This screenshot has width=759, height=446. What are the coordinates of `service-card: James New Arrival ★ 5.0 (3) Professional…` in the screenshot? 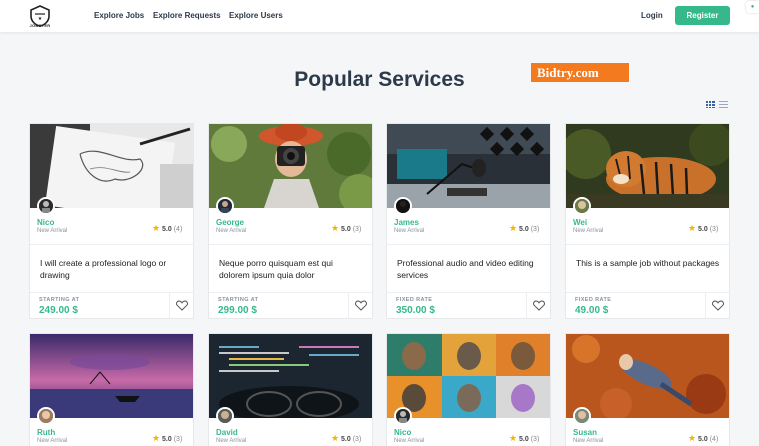 It's located at (468, 221).